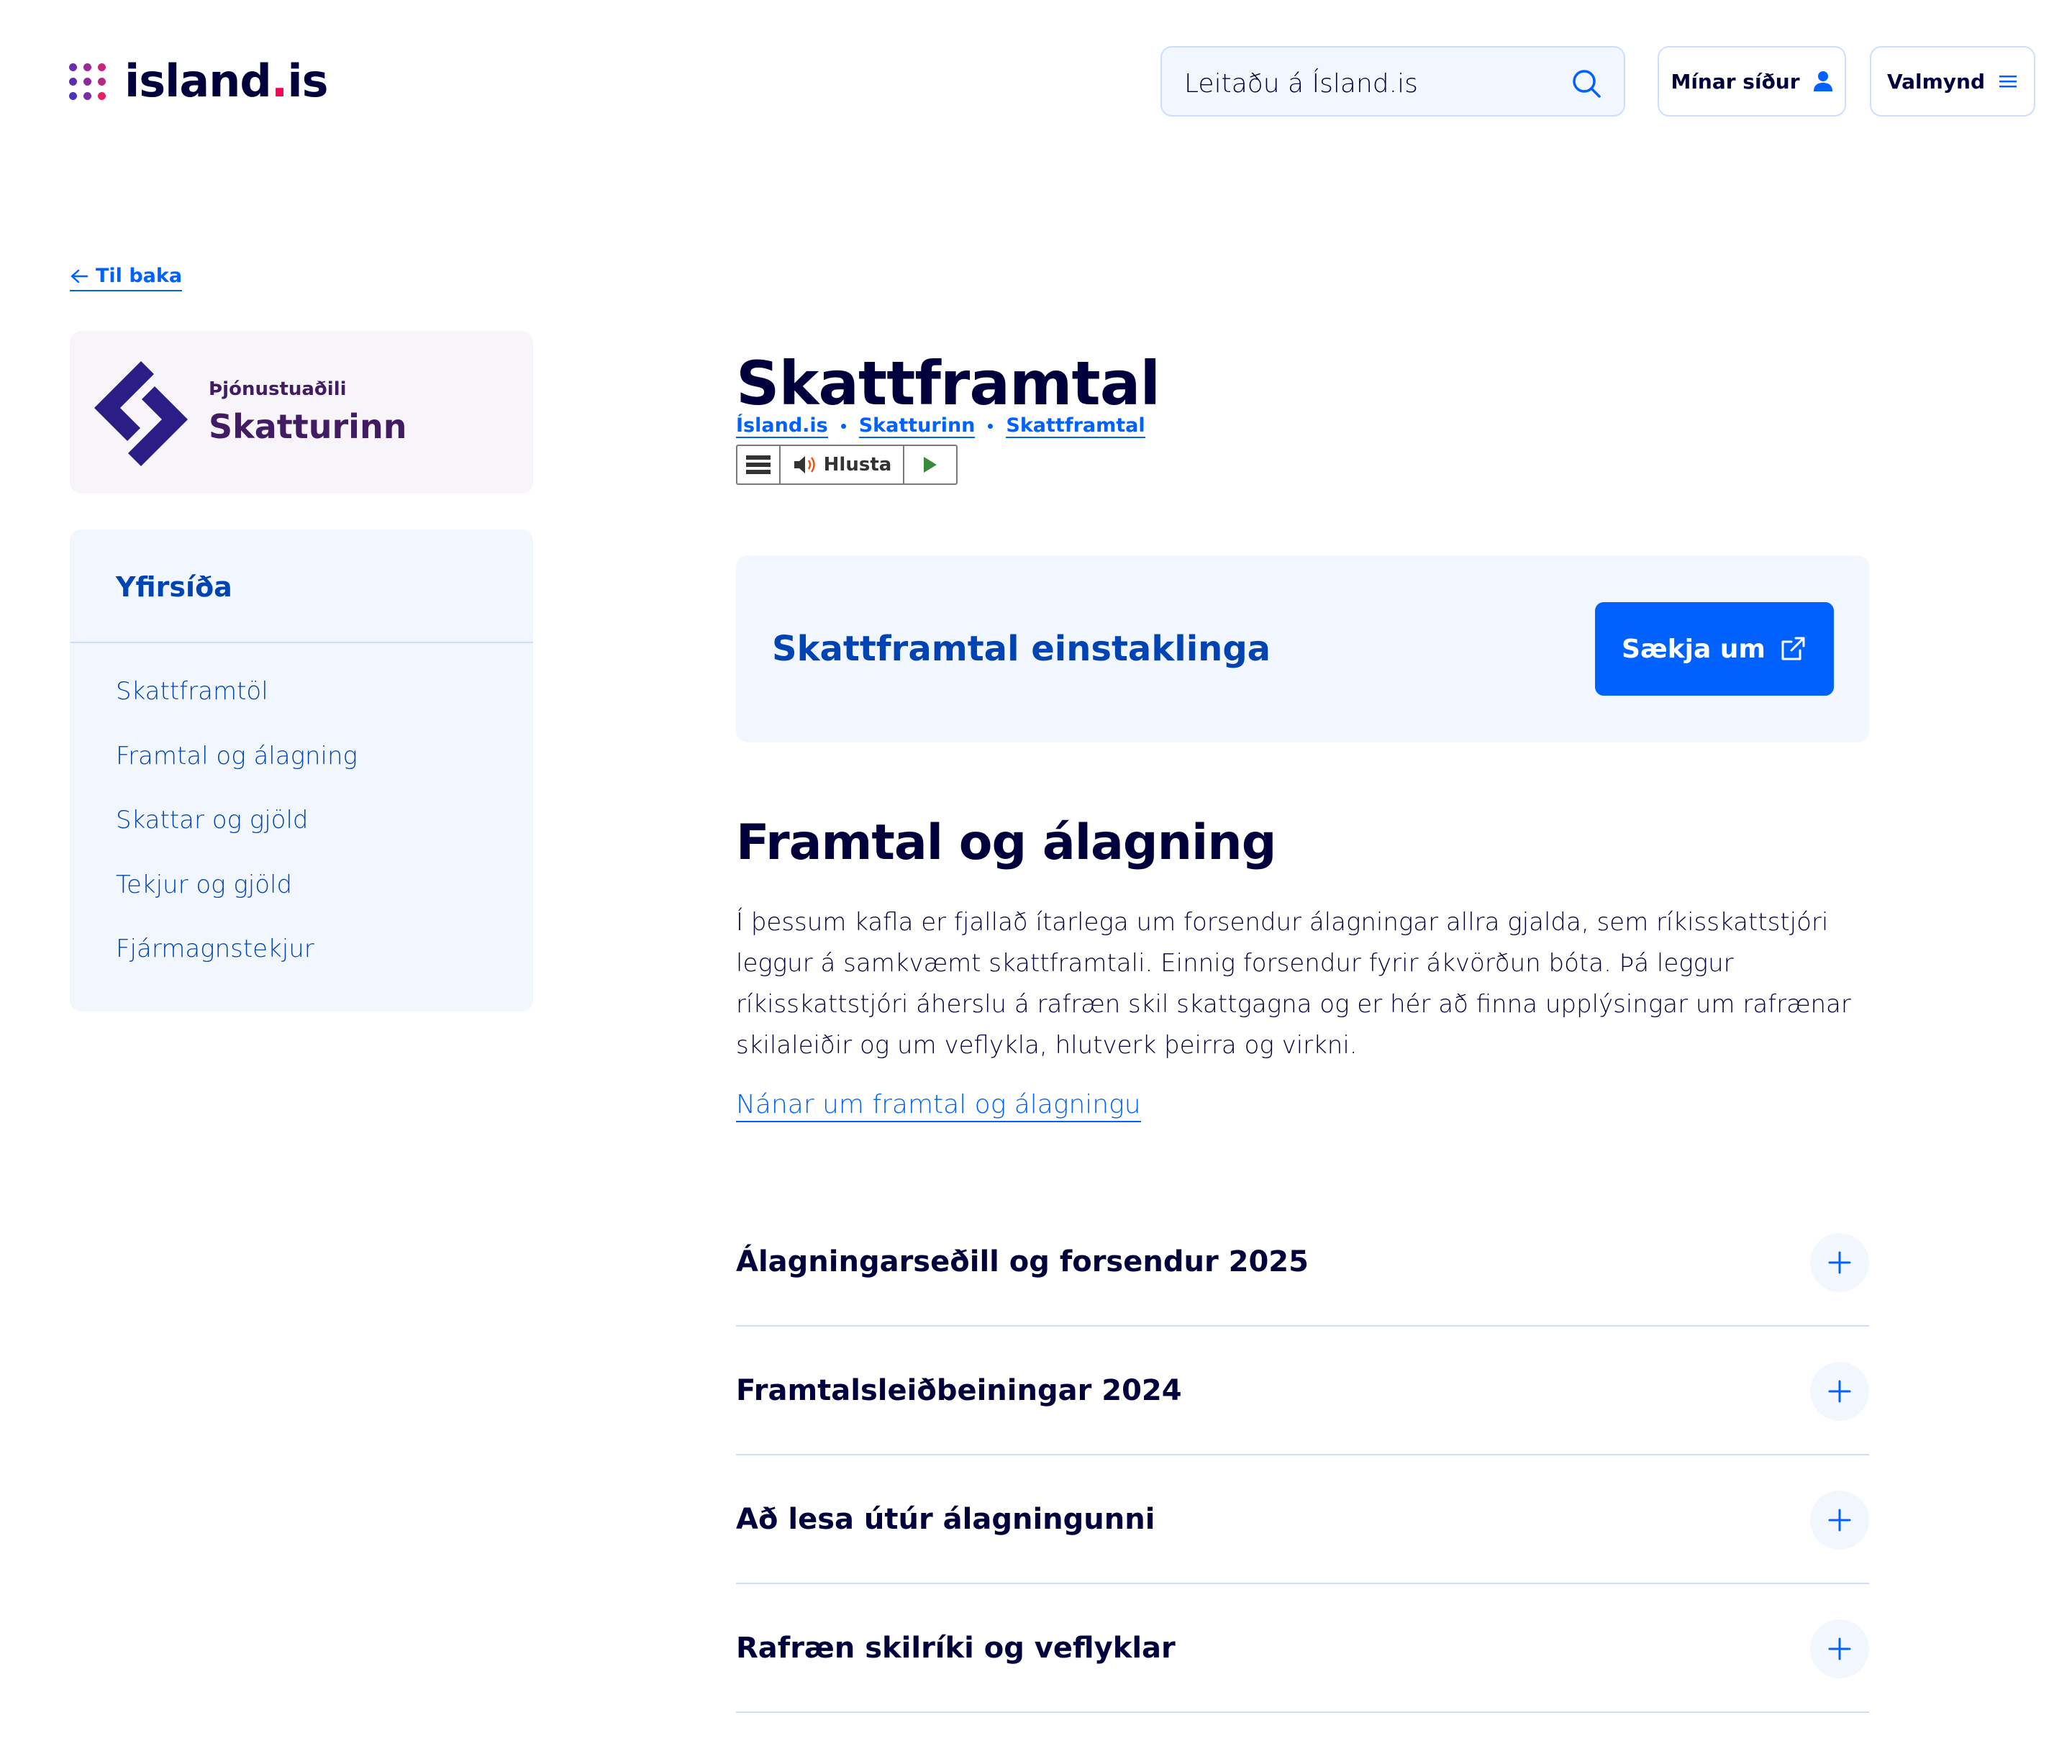 The height and width of the screenshot is (1764, 2072). I want to click on play-icon, so click(930, 465).